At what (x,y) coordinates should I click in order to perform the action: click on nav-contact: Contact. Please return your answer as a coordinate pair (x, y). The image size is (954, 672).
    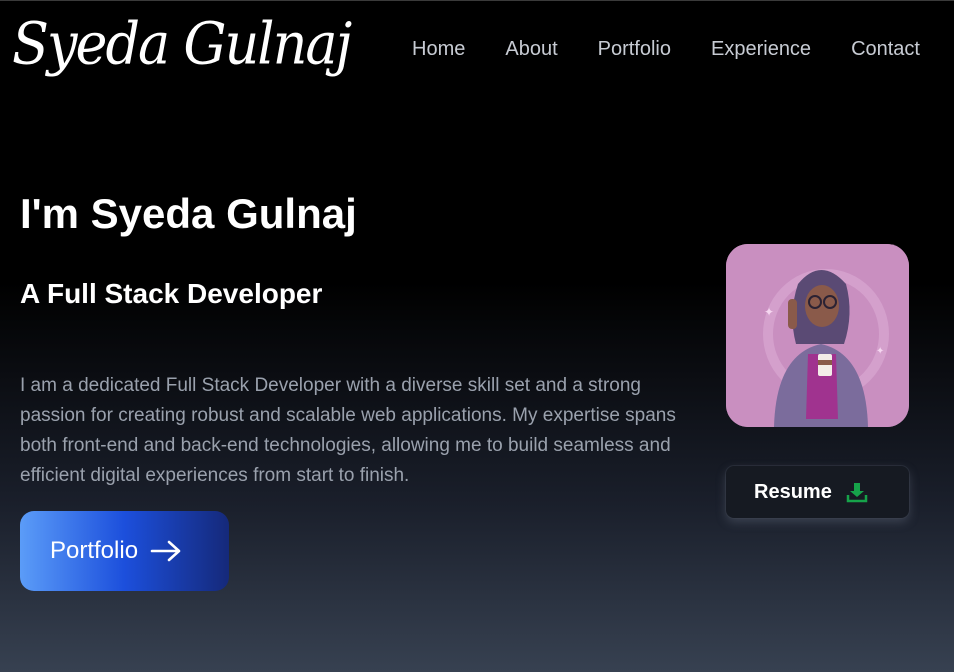
    Looking at the image, I should click on (885, 49).